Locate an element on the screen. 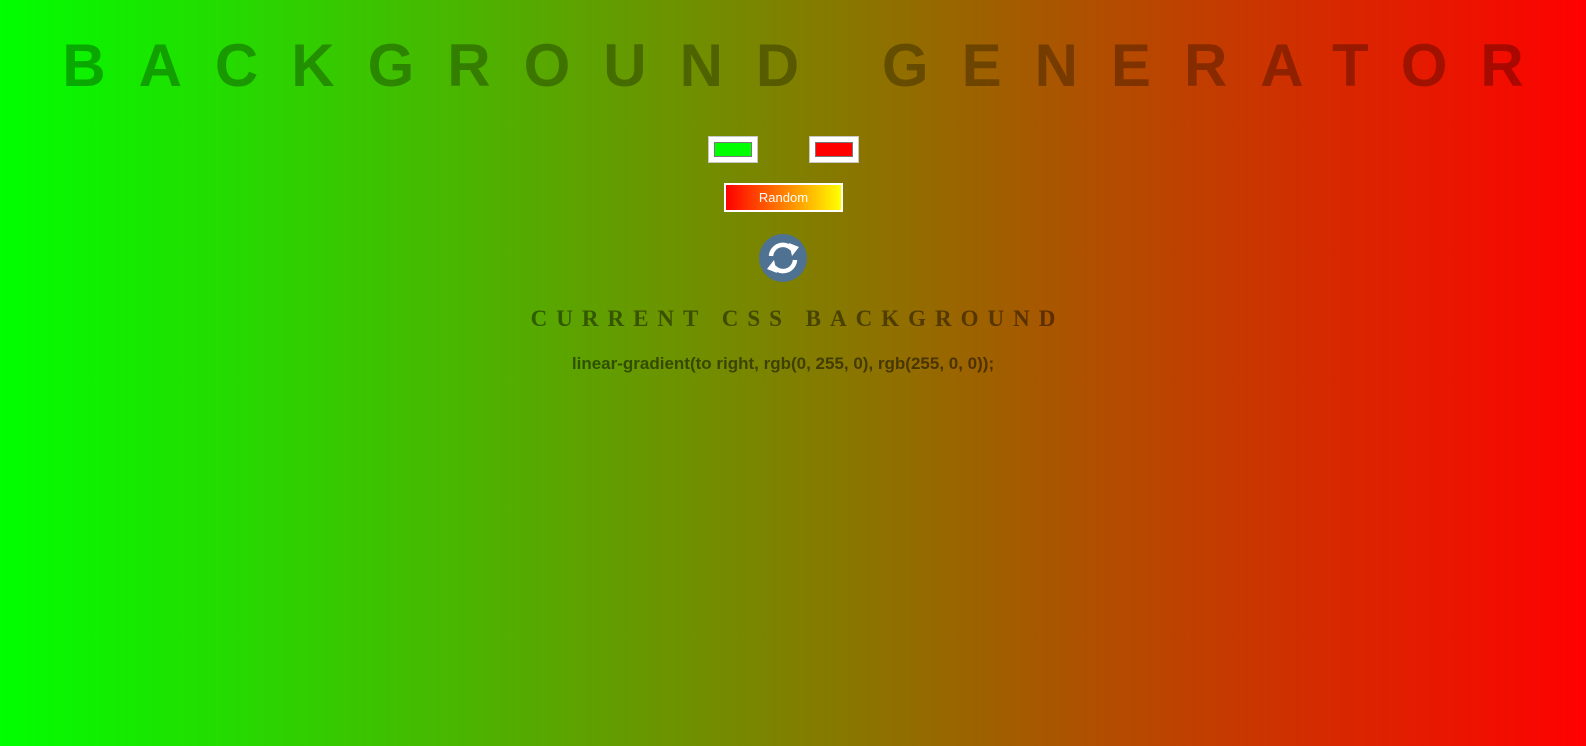 This screenshot has width=1586, height=746. color-picker-2-swatch is located at coordinates (834, 149).